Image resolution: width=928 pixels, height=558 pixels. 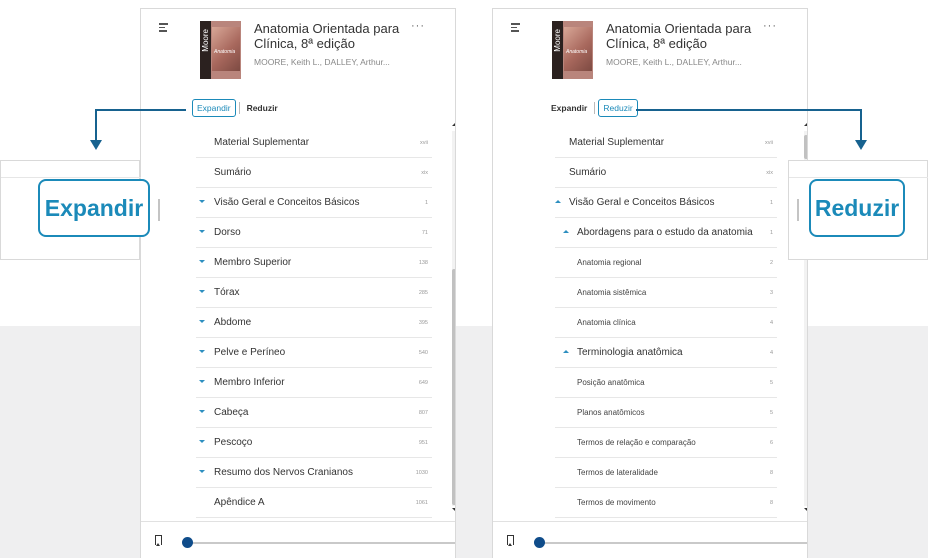 I want to click on toc-item: Dorso 71, so click(x=314, y=233).